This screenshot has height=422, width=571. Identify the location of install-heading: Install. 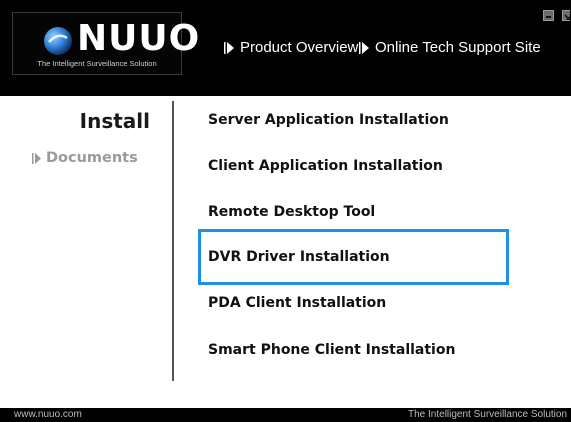
(114, 121).